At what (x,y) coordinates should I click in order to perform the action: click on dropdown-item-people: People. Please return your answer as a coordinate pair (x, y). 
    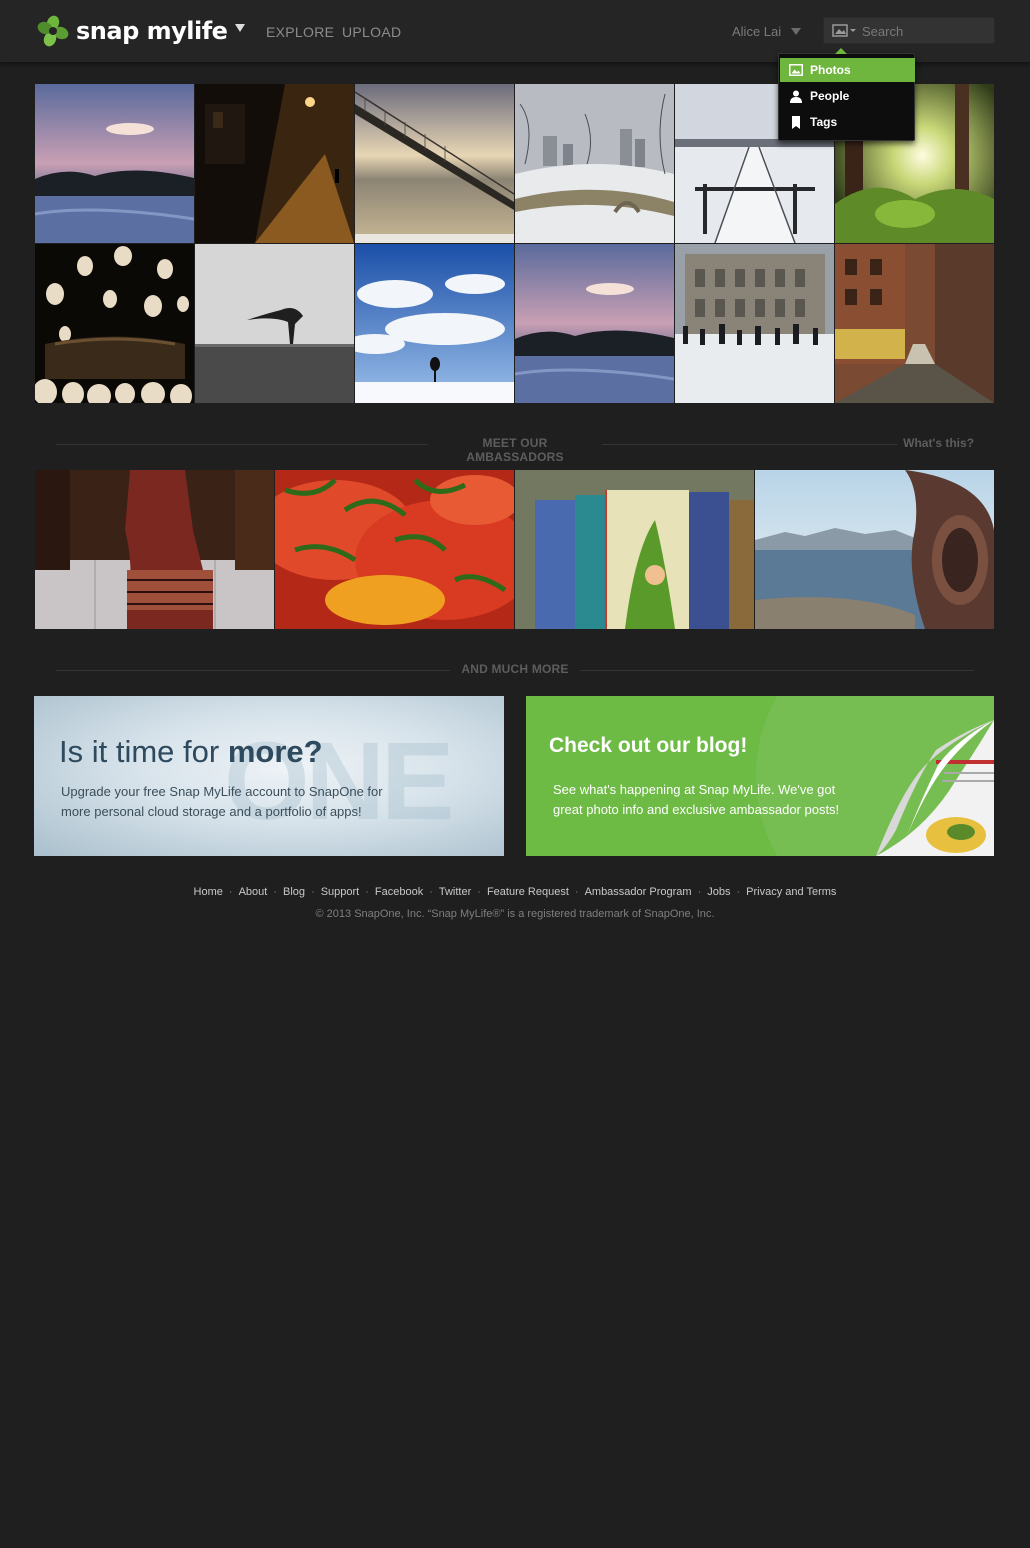
    Looking at the image, I should click on (847, 96).